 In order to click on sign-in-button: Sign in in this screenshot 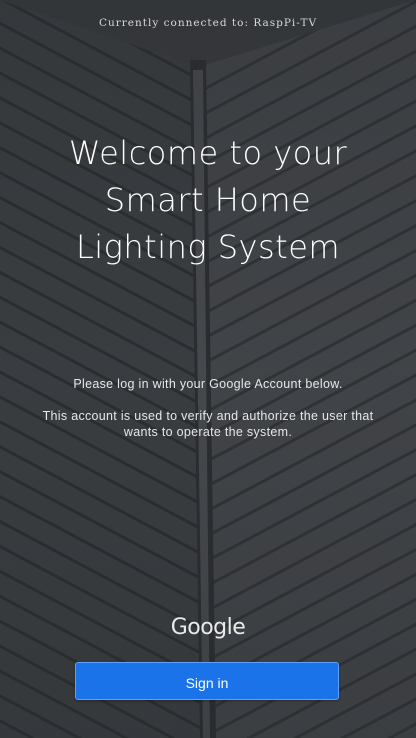, I will do `click(207, 681)`.